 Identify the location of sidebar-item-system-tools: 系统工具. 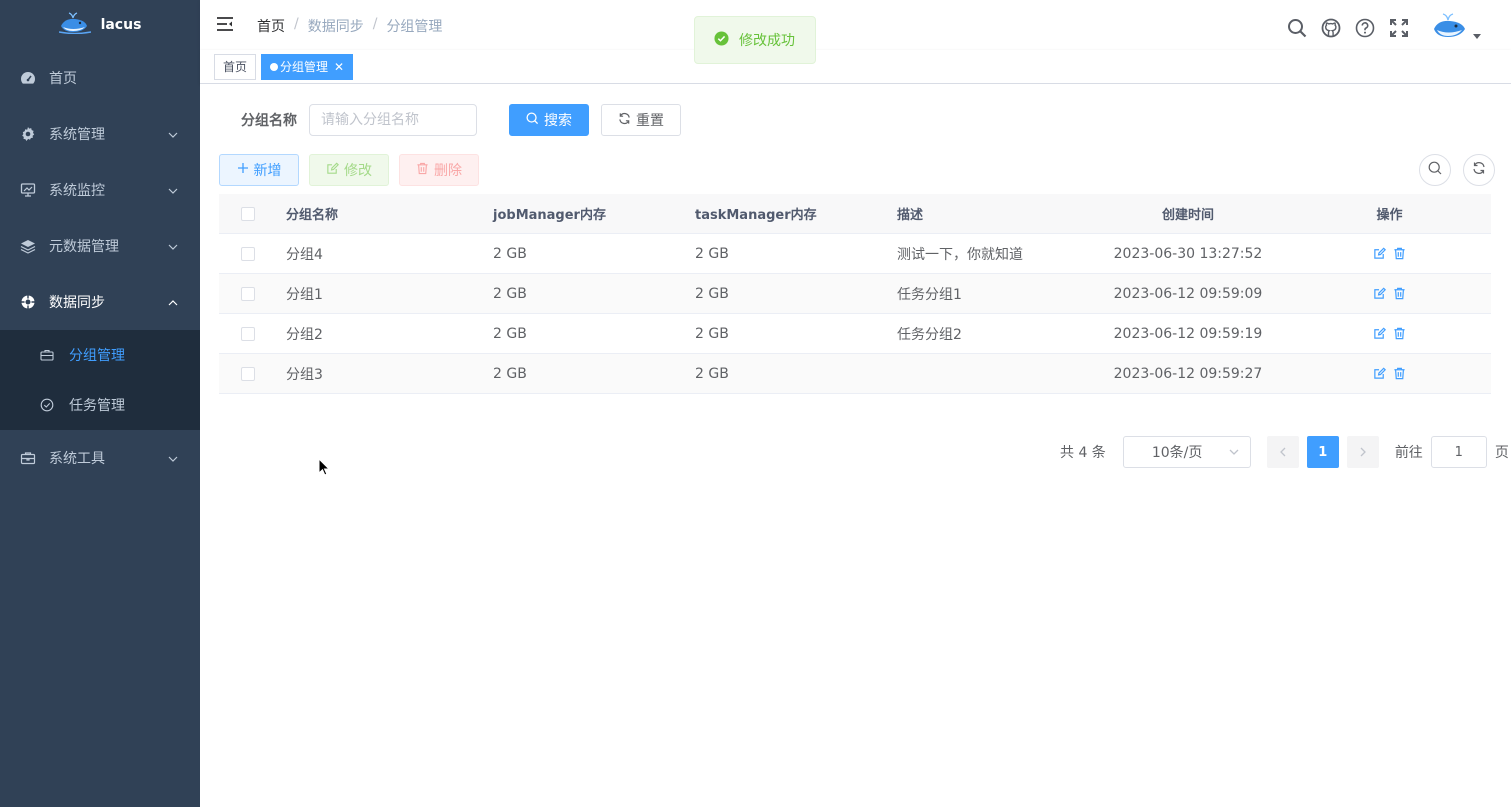
(100, 458).